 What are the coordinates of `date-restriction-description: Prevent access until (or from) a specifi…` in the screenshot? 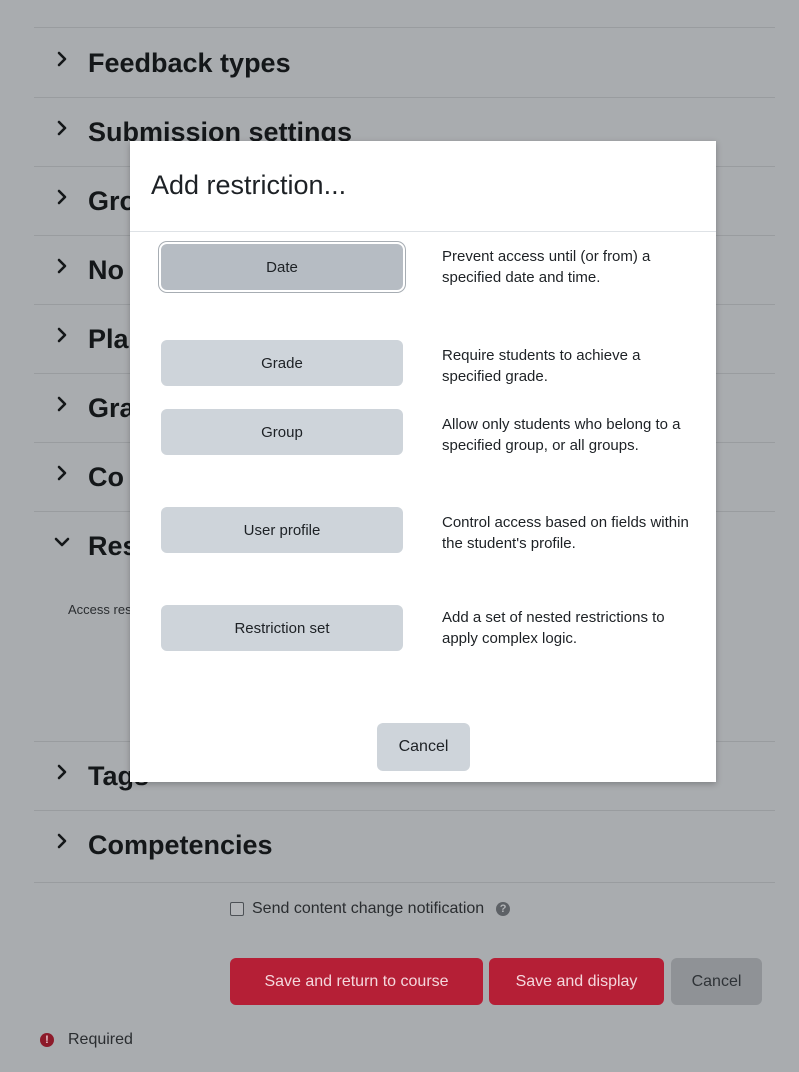 It's located at (546, 267).